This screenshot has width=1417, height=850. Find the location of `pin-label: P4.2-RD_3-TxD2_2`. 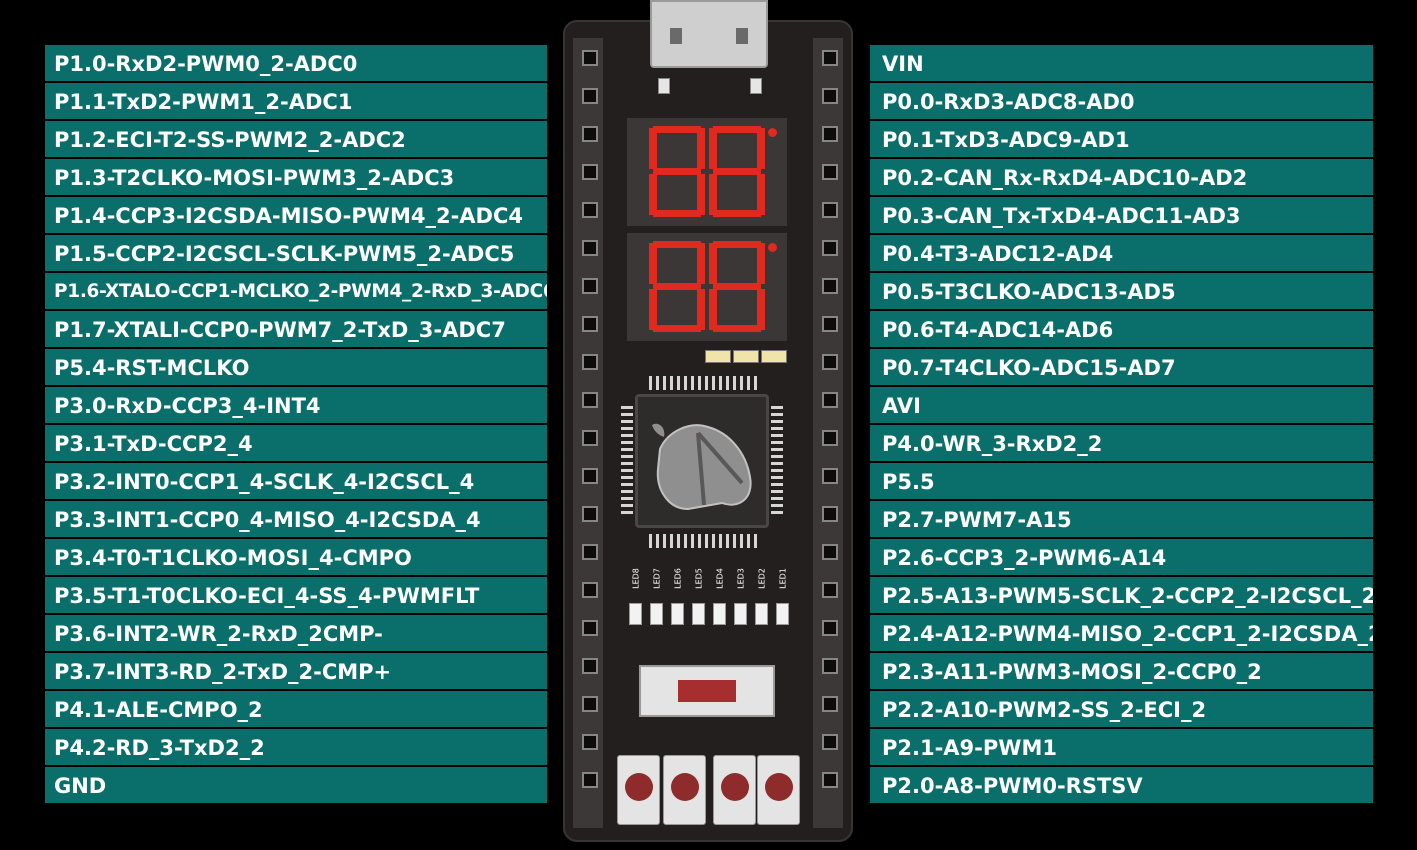

pin-label: P4.2-RD_3-TxD2_2 is located at coordinates (296, 747).